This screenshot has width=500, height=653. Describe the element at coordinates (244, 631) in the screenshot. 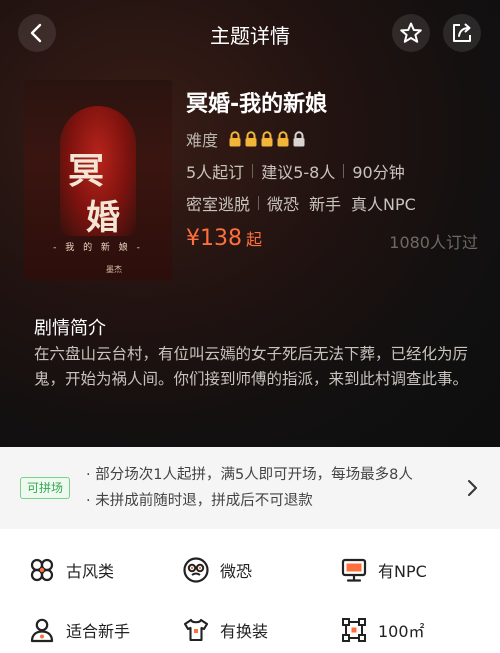

I see `feature-label: 有换装` at that location.